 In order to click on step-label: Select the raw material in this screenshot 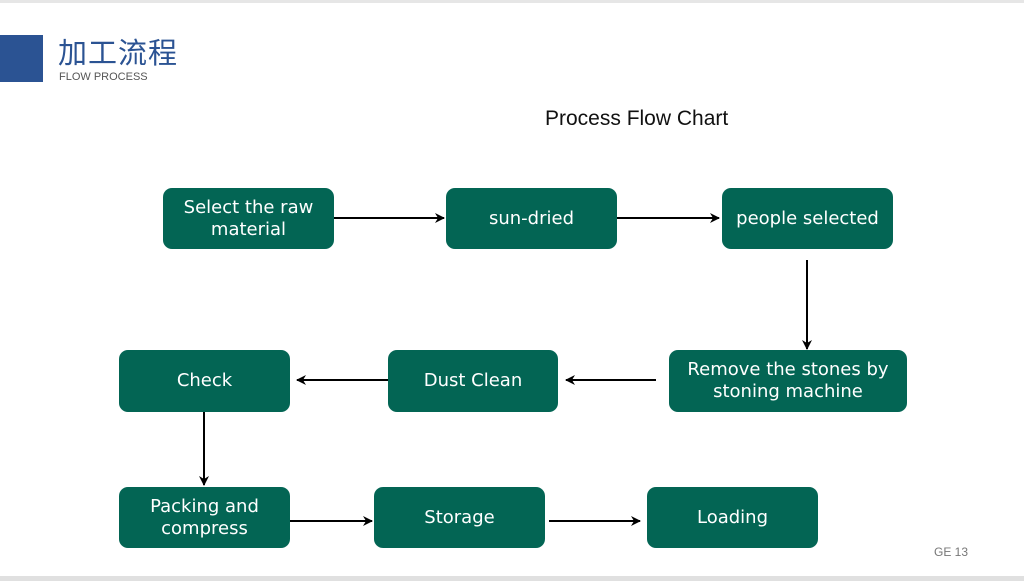, I will do `click(248, 218)`.